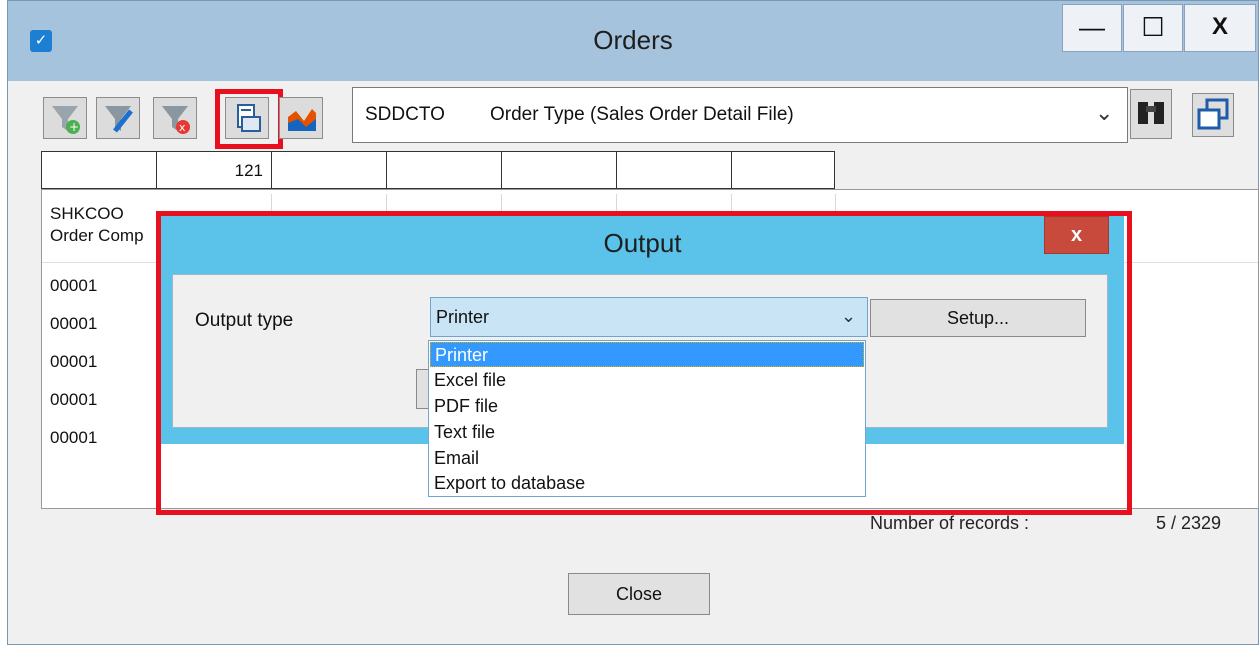 This screenshot has width=1259, height=645. What do you see at coordinates (647, 458) in the screenshot?
I see `option-email: Email` at bounding box center [647, 458].